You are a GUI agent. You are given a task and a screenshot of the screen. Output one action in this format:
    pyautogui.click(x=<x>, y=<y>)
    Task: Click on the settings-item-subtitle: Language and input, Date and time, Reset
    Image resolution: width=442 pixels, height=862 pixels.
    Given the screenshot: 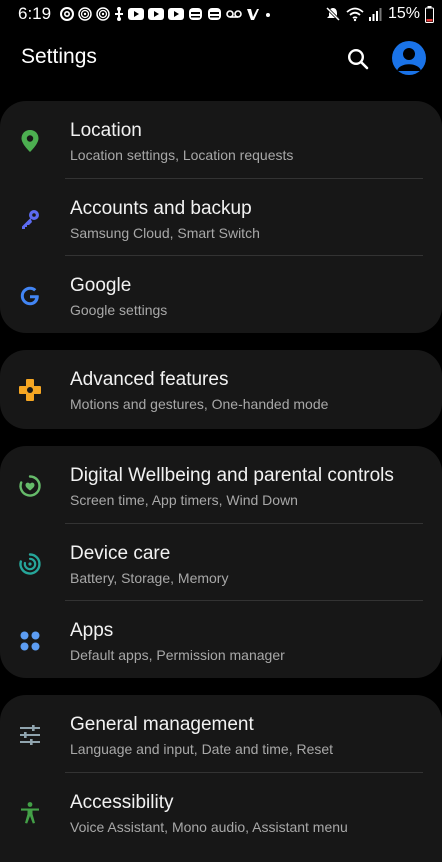 What is the action you would take?
    pyautogui.click(x=202, y=749)
    